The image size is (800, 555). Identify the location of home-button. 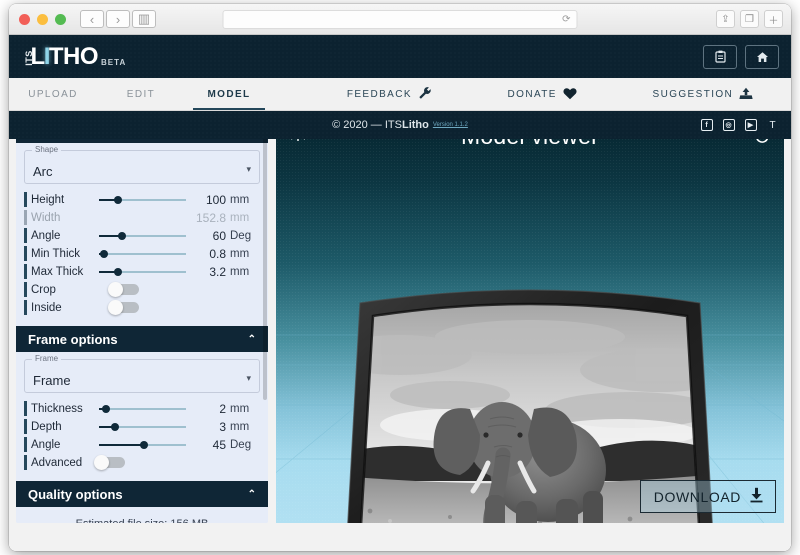
(762, 56).